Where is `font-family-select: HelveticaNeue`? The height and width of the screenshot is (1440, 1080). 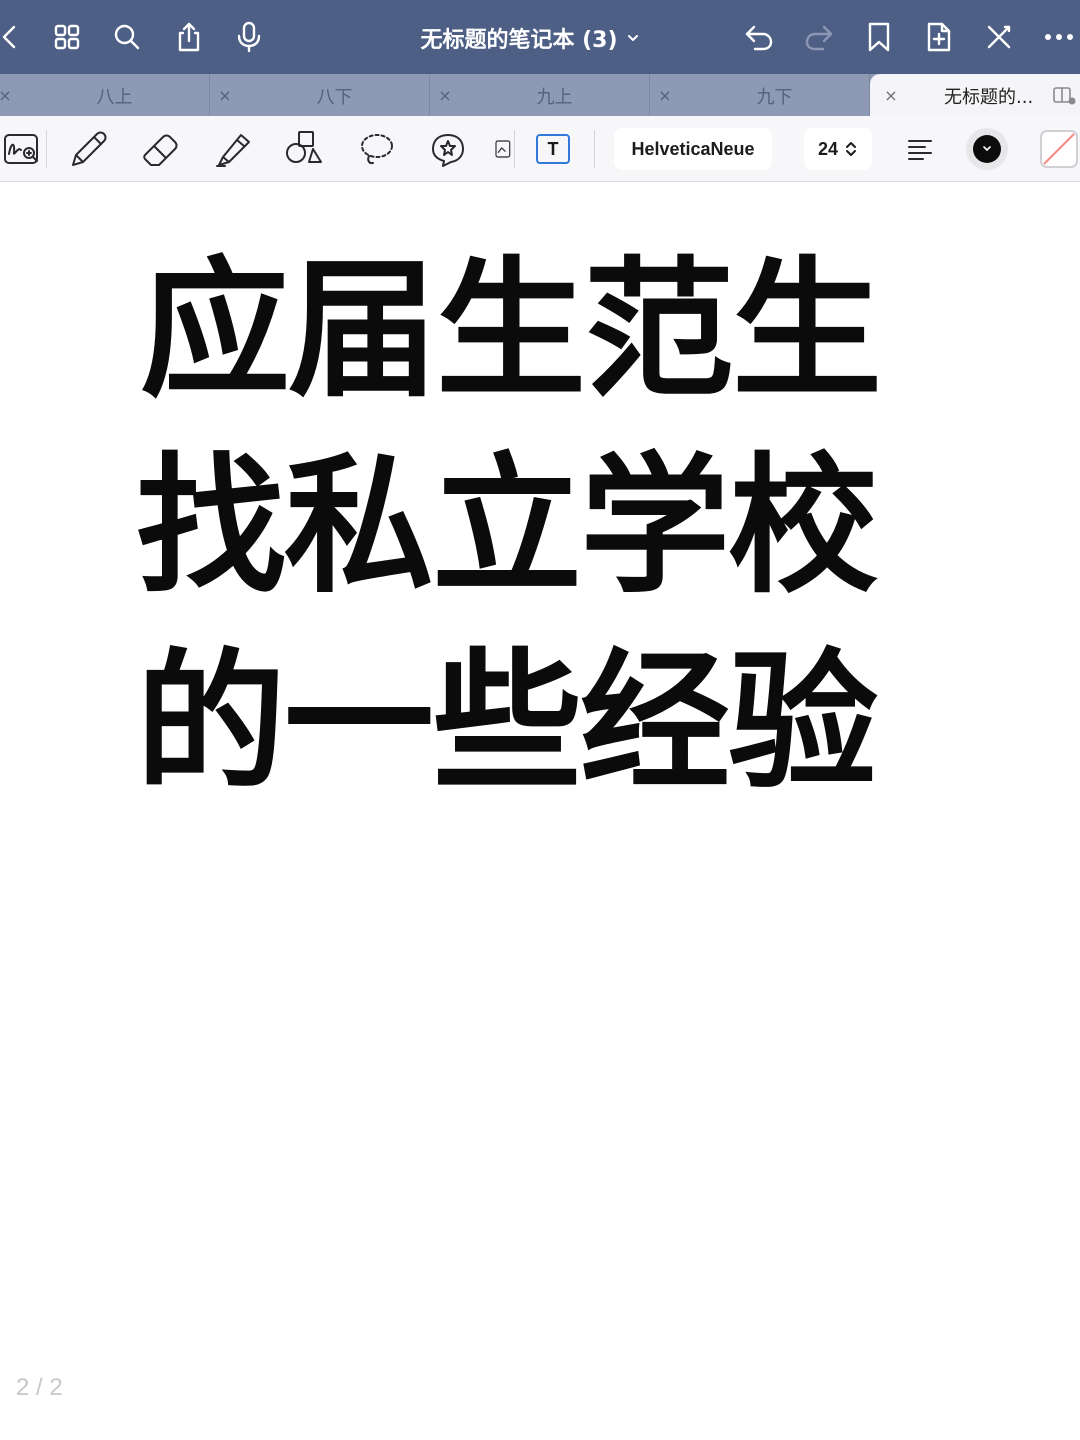
font-family-select: HelveticaNeue is located at coordinates (693, 149).